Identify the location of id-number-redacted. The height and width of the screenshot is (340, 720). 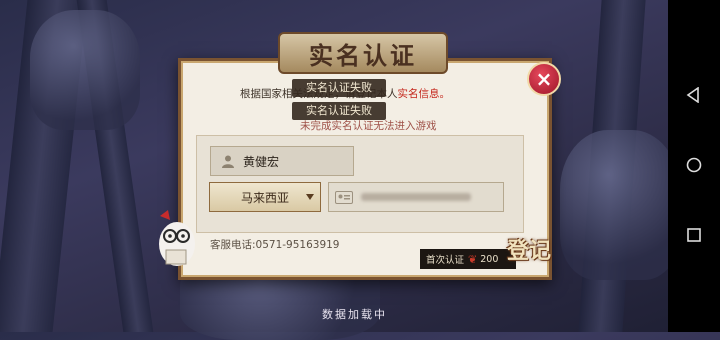
(416, 197).